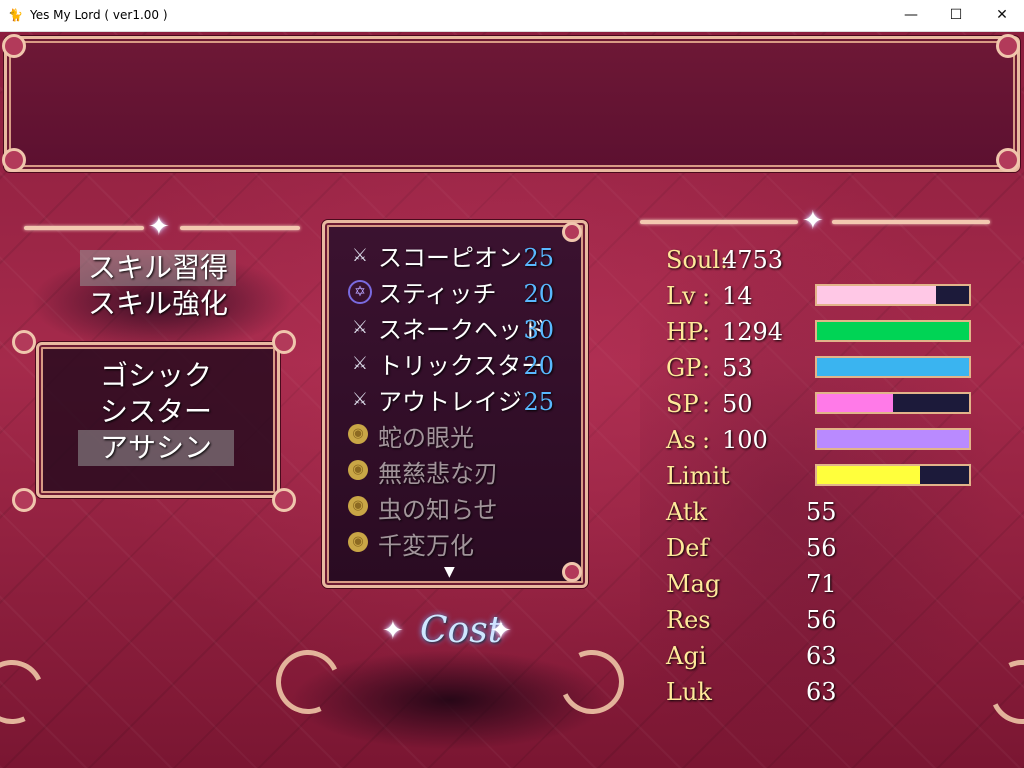 The image size is (1024, 768). I want to click on window-titlebar: 🐈 Yes My Lord ( ver1.00 ) — ☐ ✕, so click(512, 16).